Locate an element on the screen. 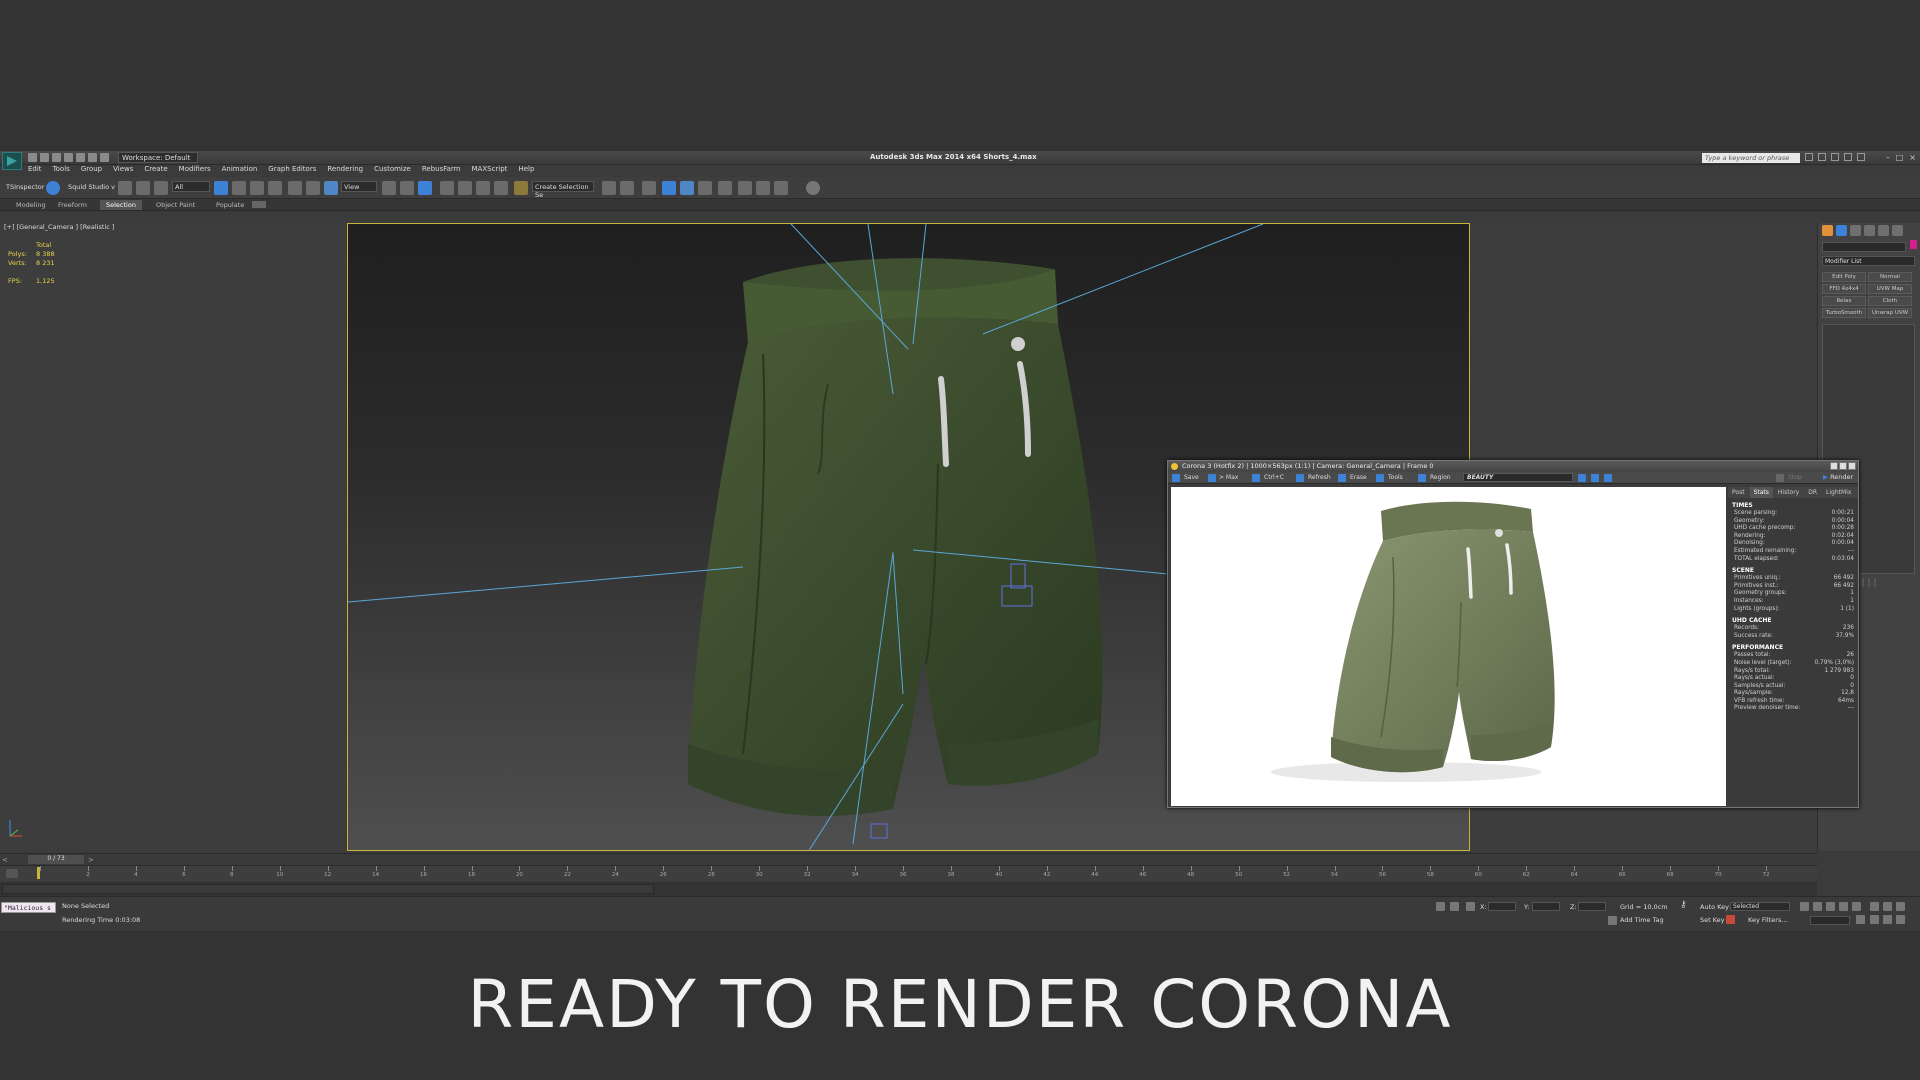  snaps-toggle-icon is located at coordinates (447, 188).